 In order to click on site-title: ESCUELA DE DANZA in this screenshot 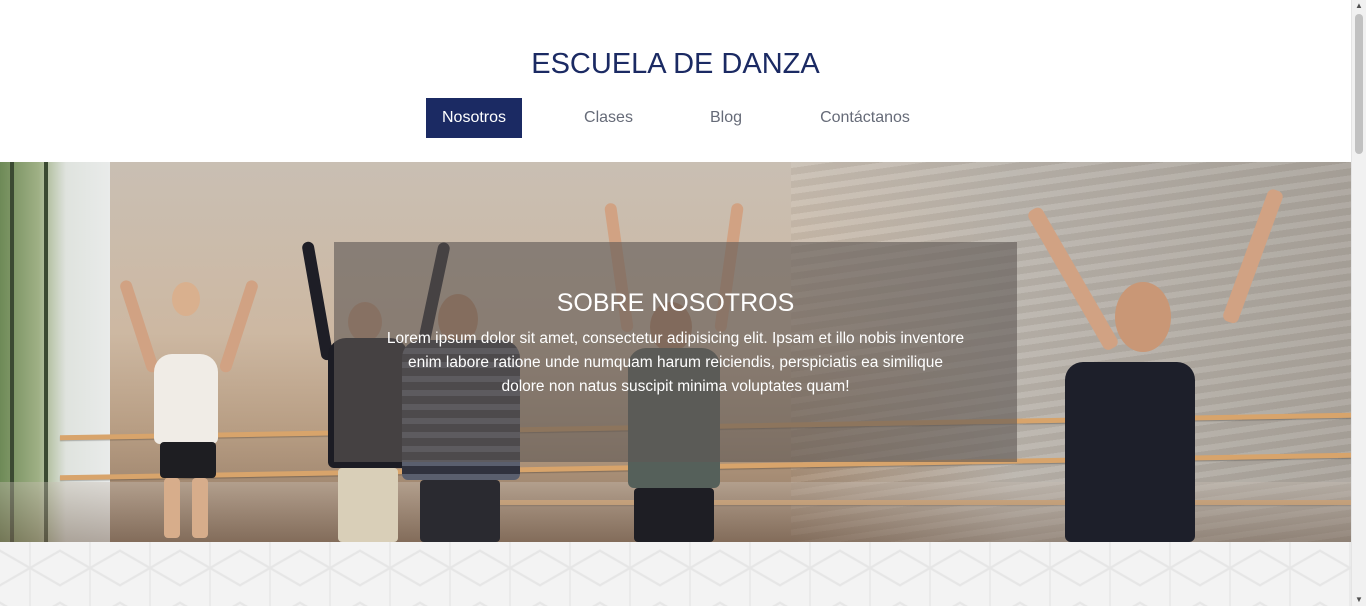, I will do `click(675, 64)`.